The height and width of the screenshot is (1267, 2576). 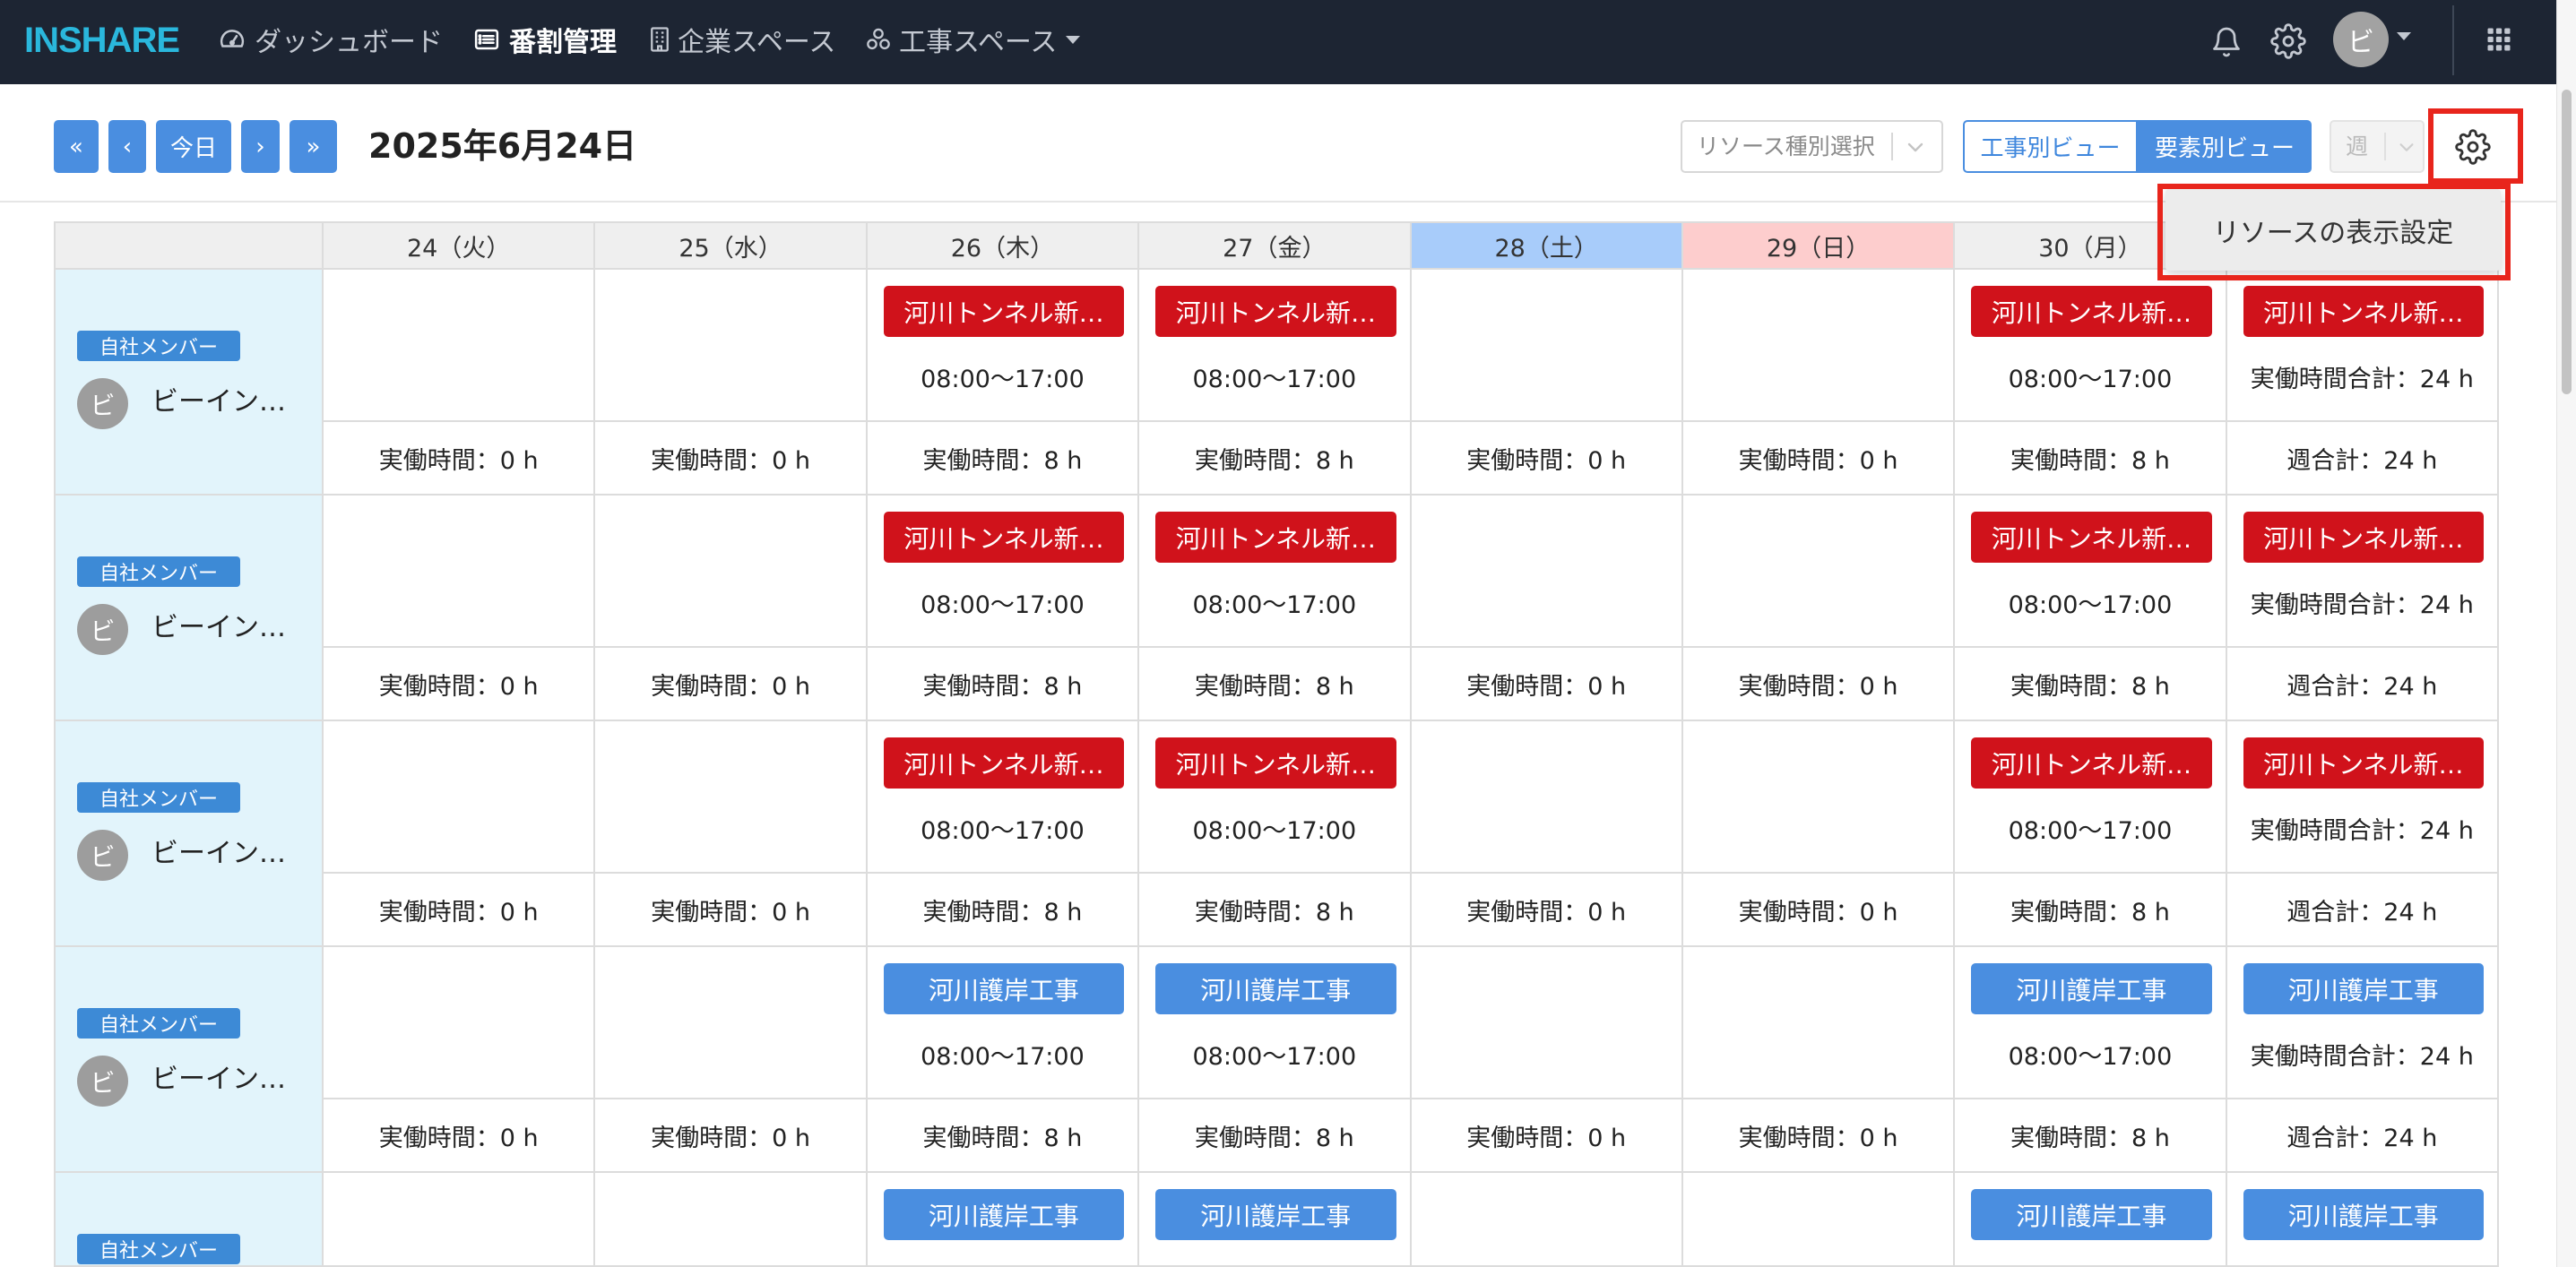 What do you see at coordinates (102, 40) in the screenshot?
I see `inshare-logo: INSHARE` at bounding box center [102, 40].